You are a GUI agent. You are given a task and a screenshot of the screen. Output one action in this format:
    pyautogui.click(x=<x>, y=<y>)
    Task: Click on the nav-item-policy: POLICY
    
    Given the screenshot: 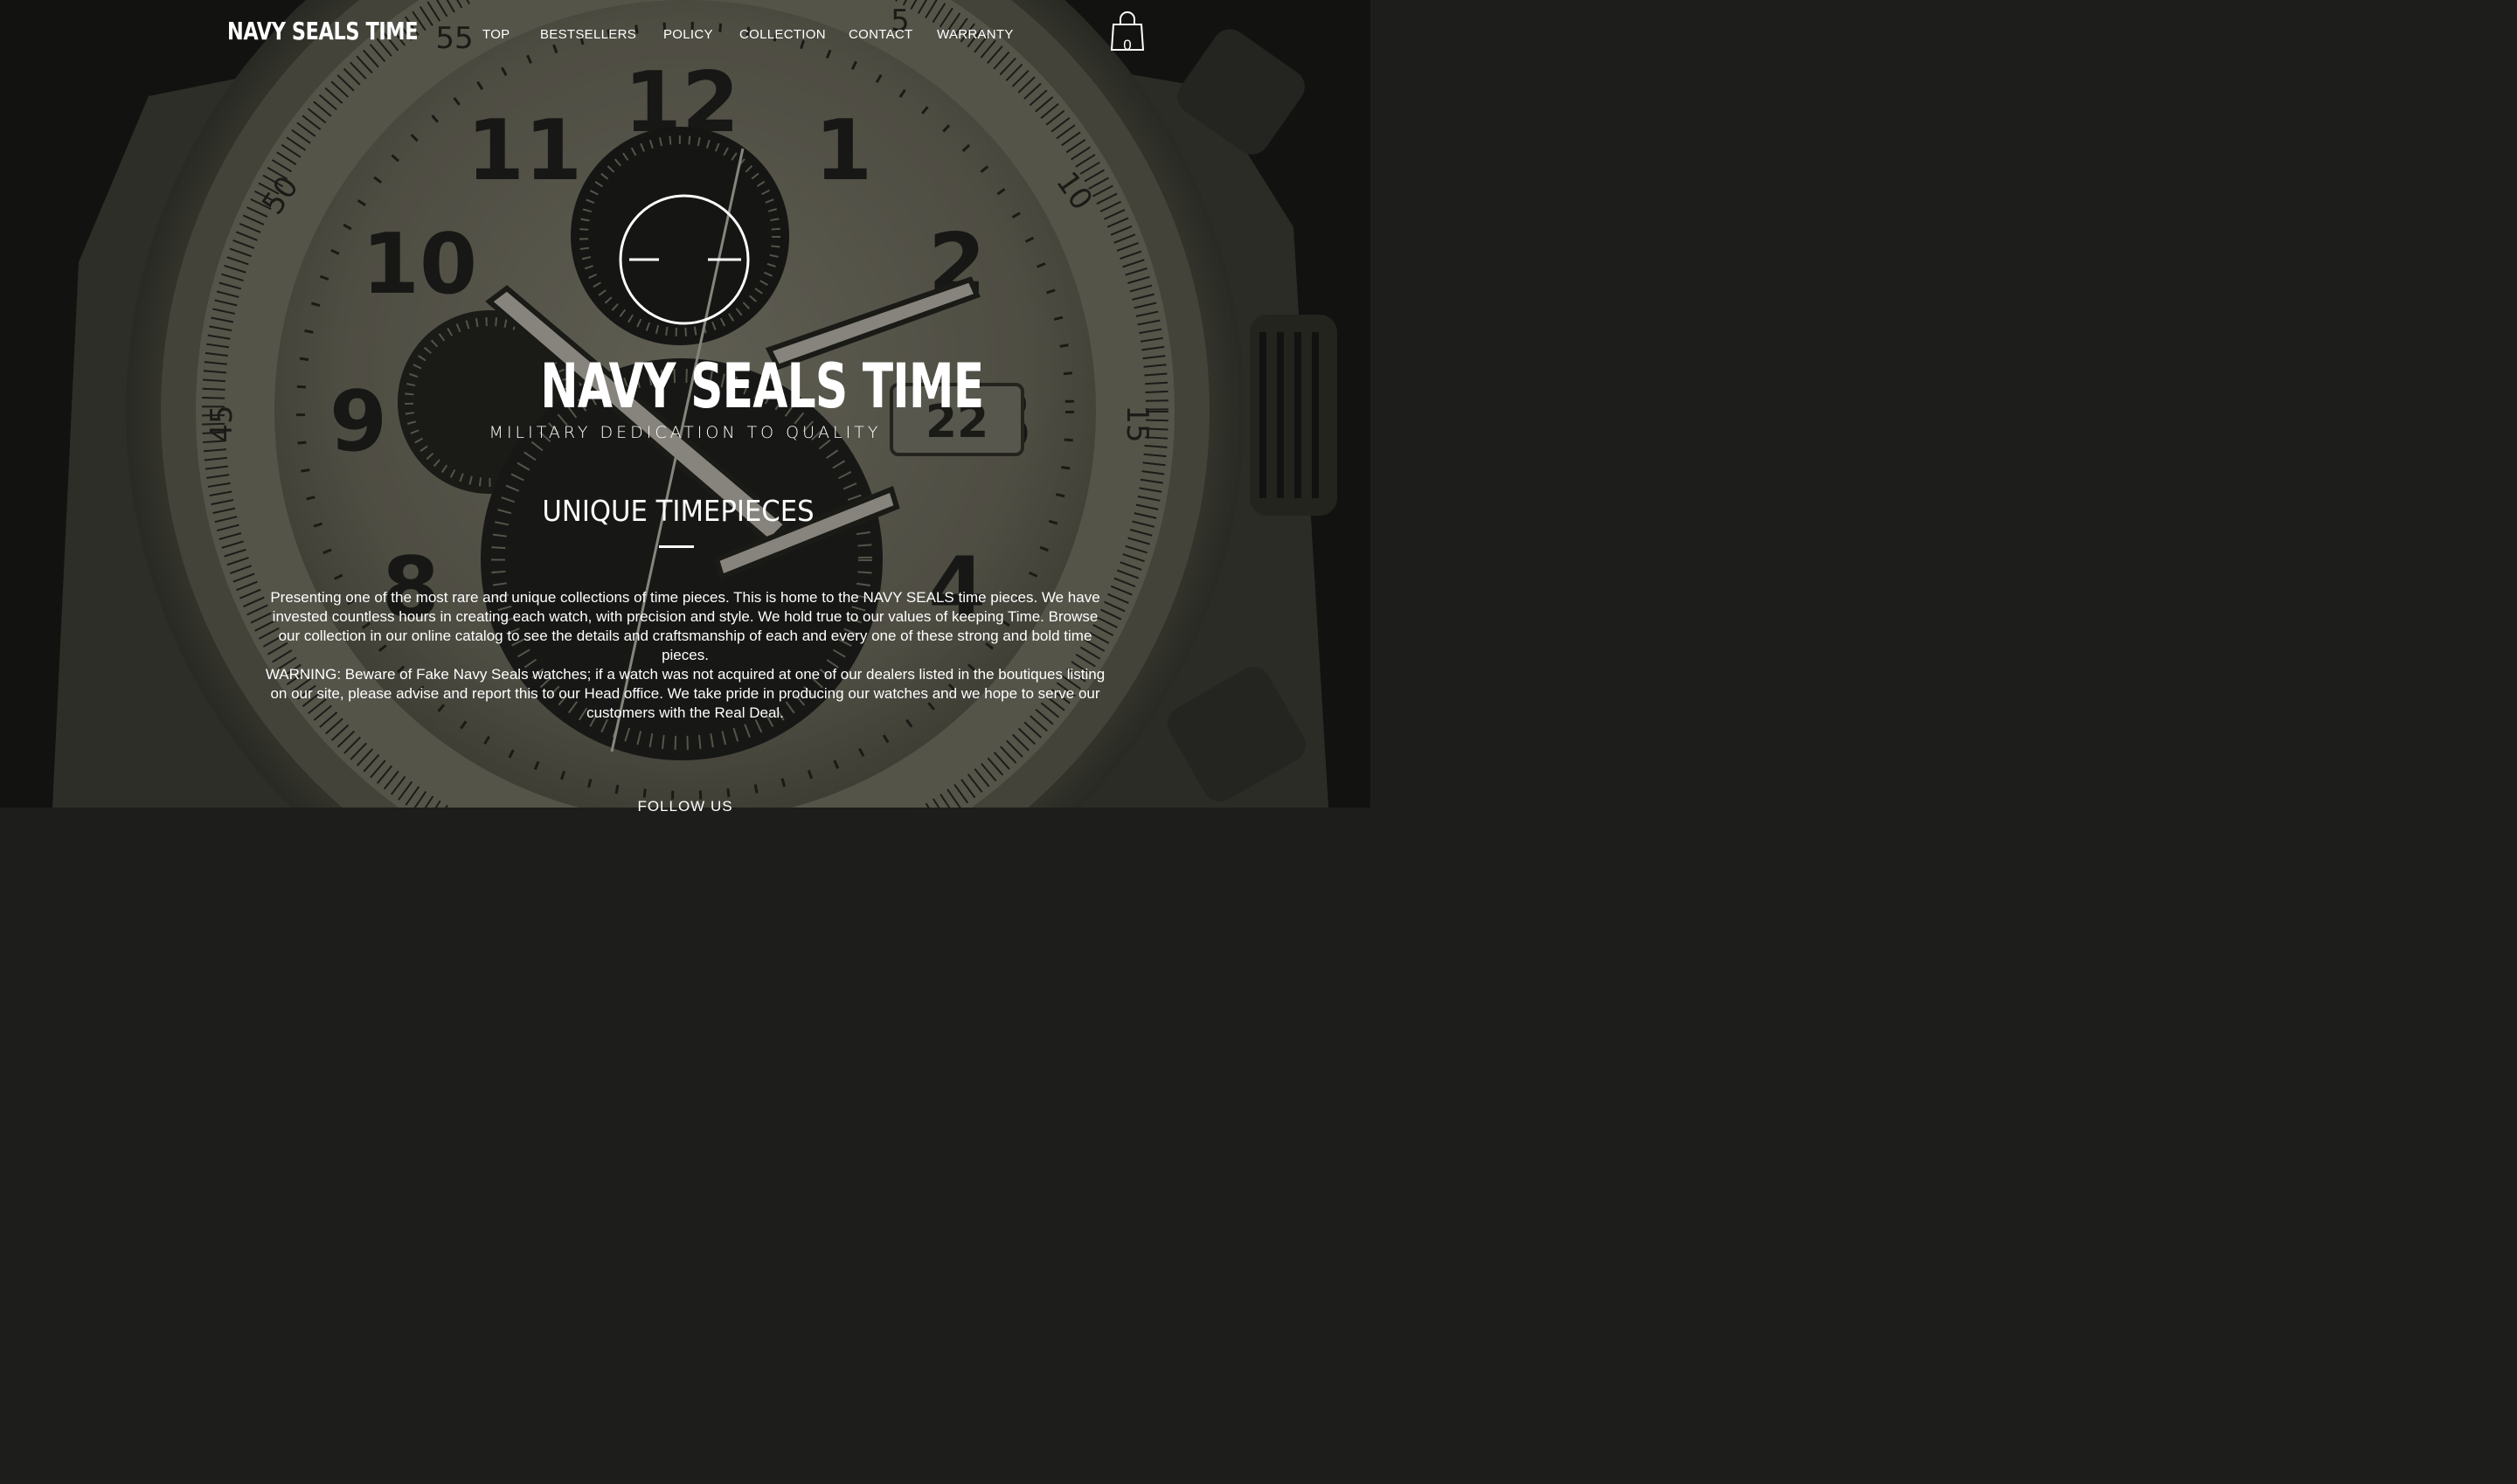 What is the action you would take?
    pyautogui.click(x=688, y=35)
    